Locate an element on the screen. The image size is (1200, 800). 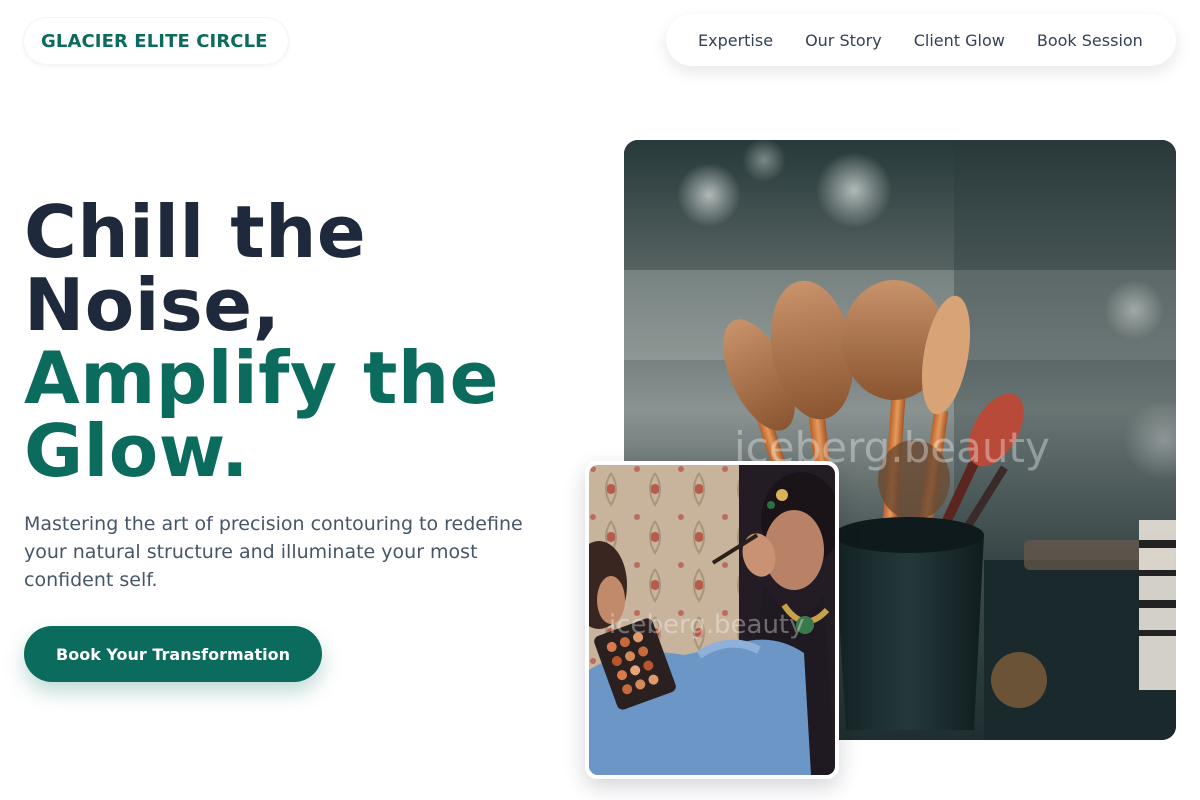
hero-title-line-4: Glow. is located at coordinates (137, 451).